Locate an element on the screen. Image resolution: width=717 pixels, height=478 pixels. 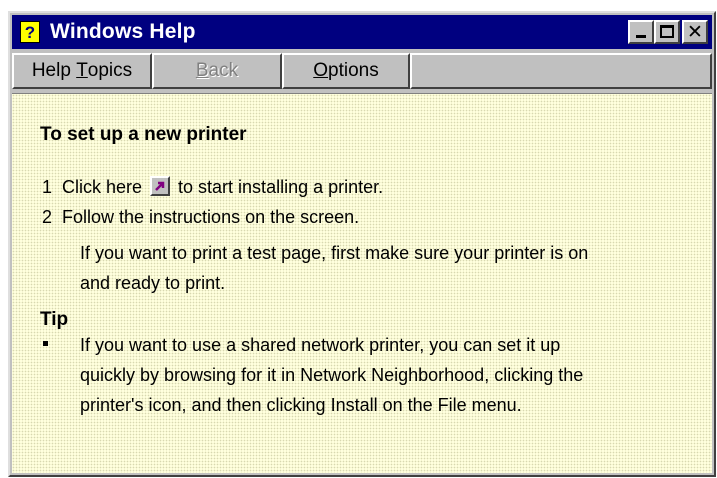
note-line-2: and ready to print. is located at coordinates (153, 283).